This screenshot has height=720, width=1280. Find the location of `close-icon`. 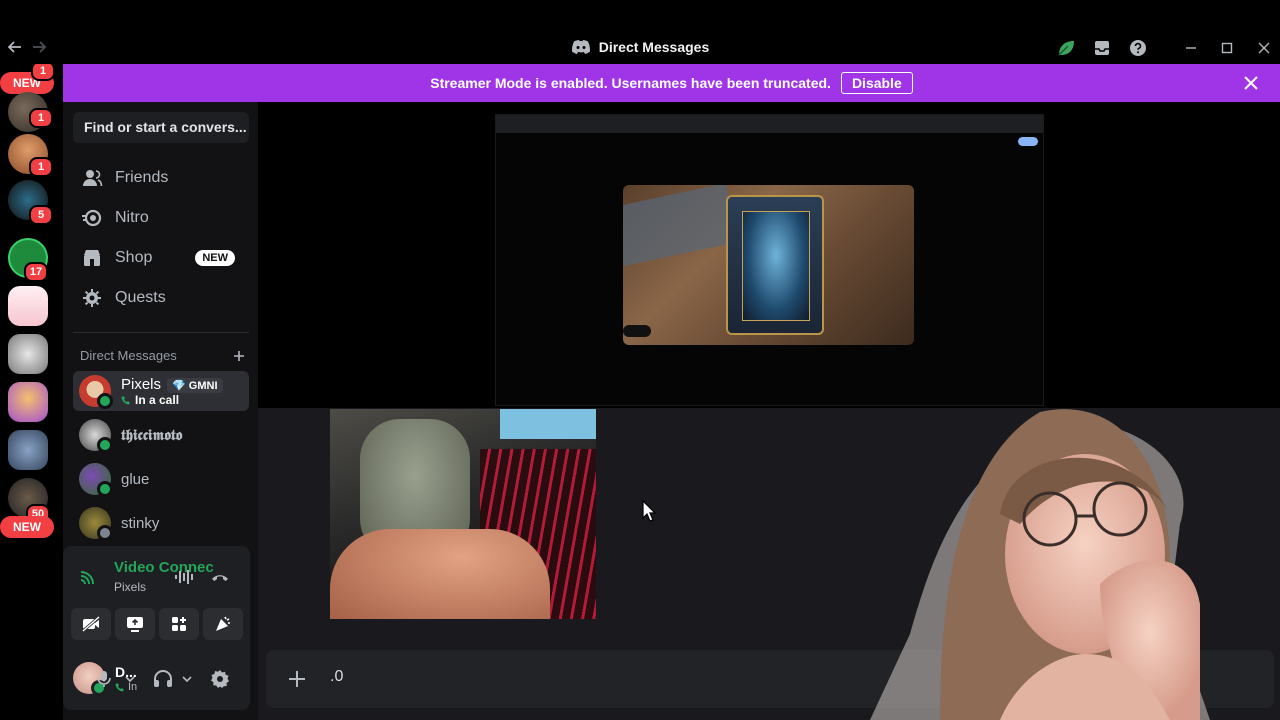

close-icon is located at coordinates (1251, 83).